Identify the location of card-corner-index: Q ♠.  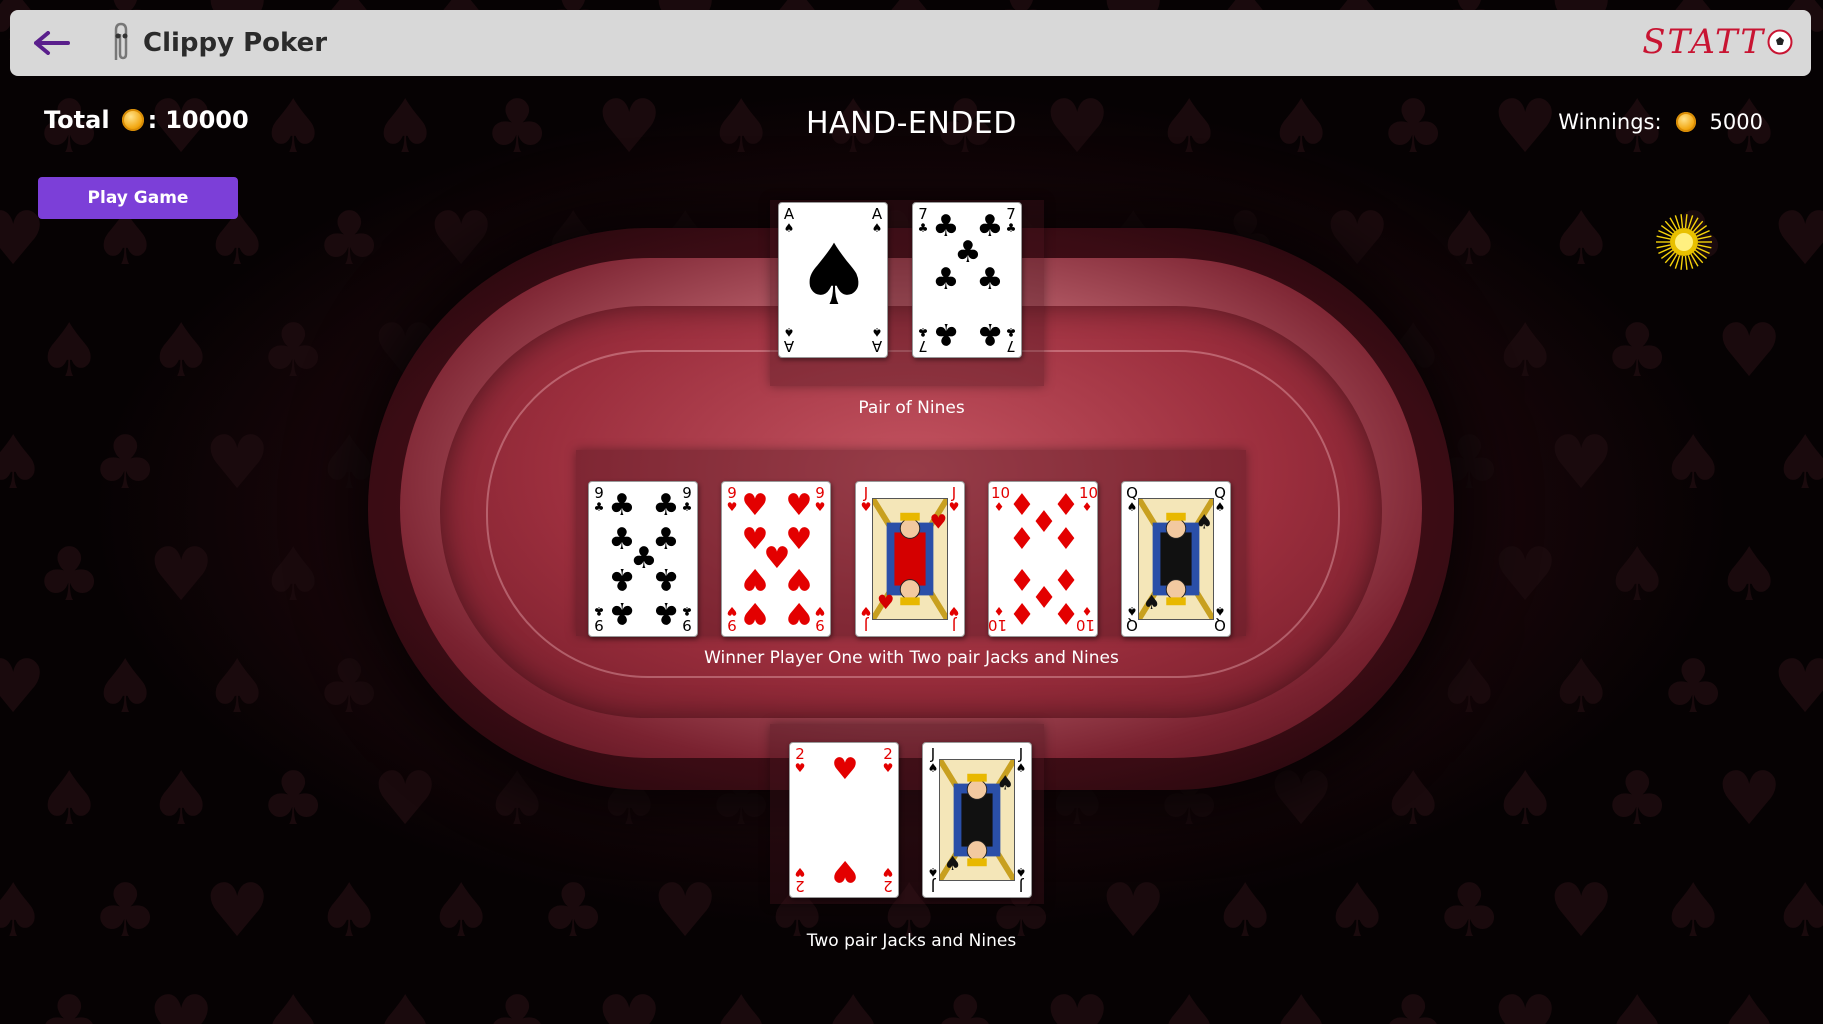
(1220, 499).